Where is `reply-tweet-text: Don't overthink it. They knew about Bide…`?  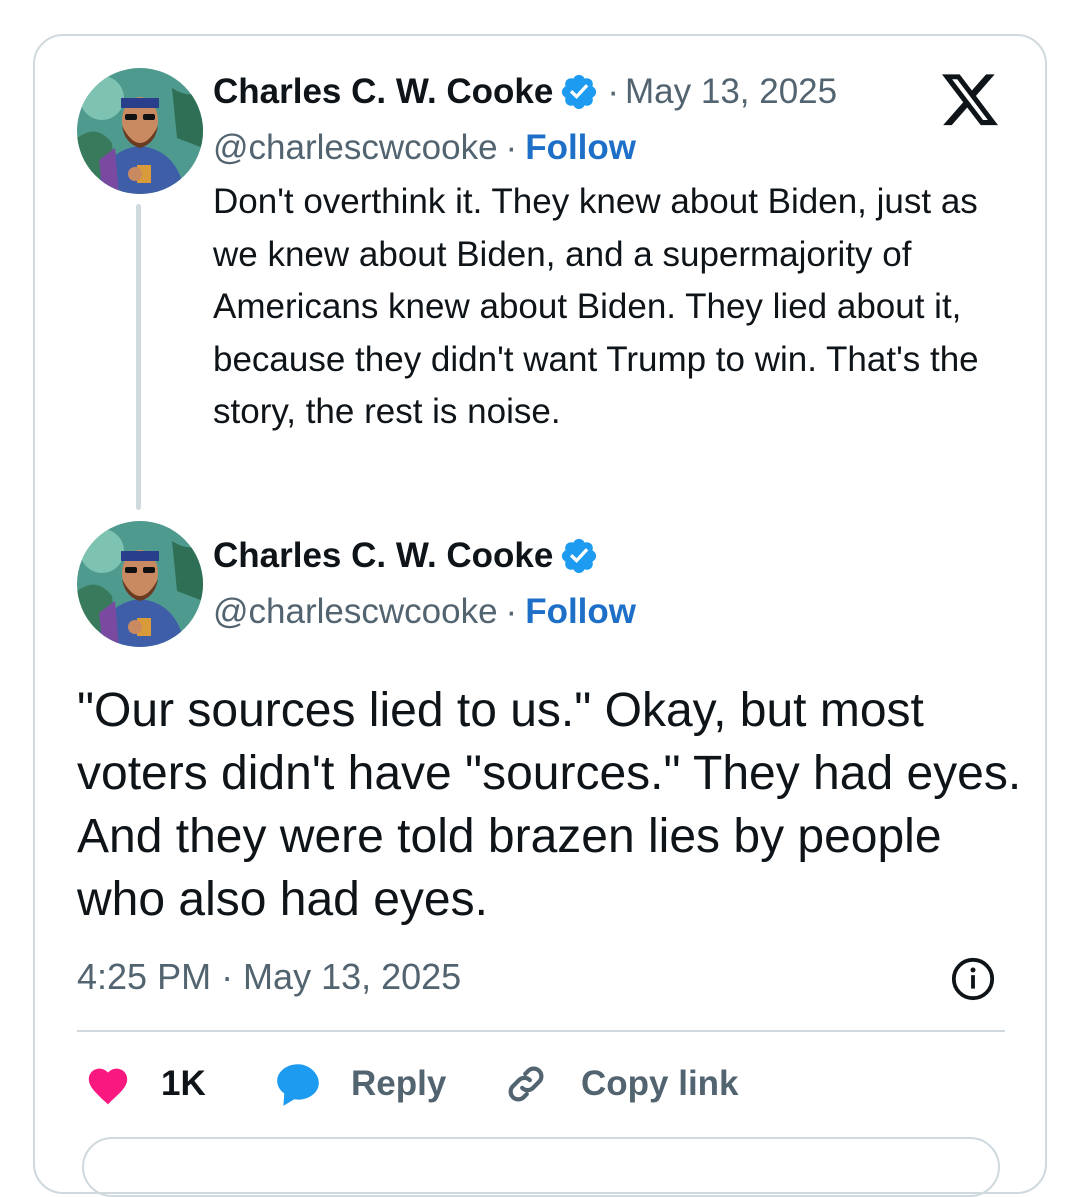 reply-tweet-text: Don't overthink it. They knew about Bide… is located at coordinates (596, 306).